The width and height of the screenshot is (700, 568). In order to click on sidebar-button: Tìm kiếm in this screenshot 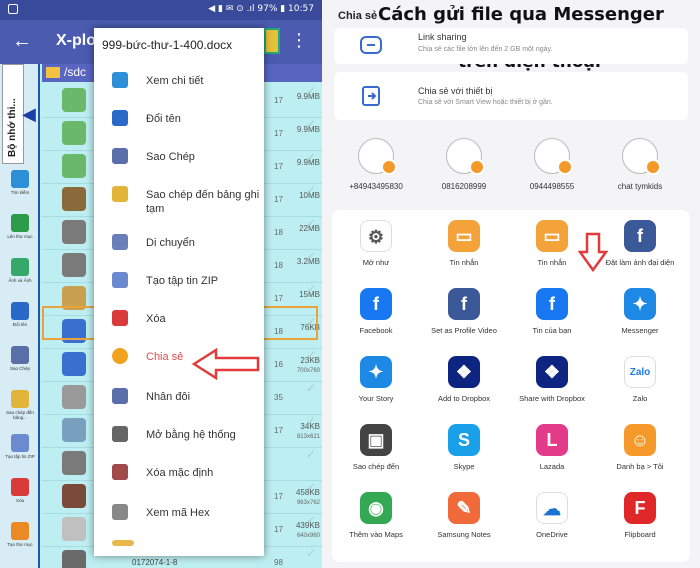, I will do `click(20, 182)`.